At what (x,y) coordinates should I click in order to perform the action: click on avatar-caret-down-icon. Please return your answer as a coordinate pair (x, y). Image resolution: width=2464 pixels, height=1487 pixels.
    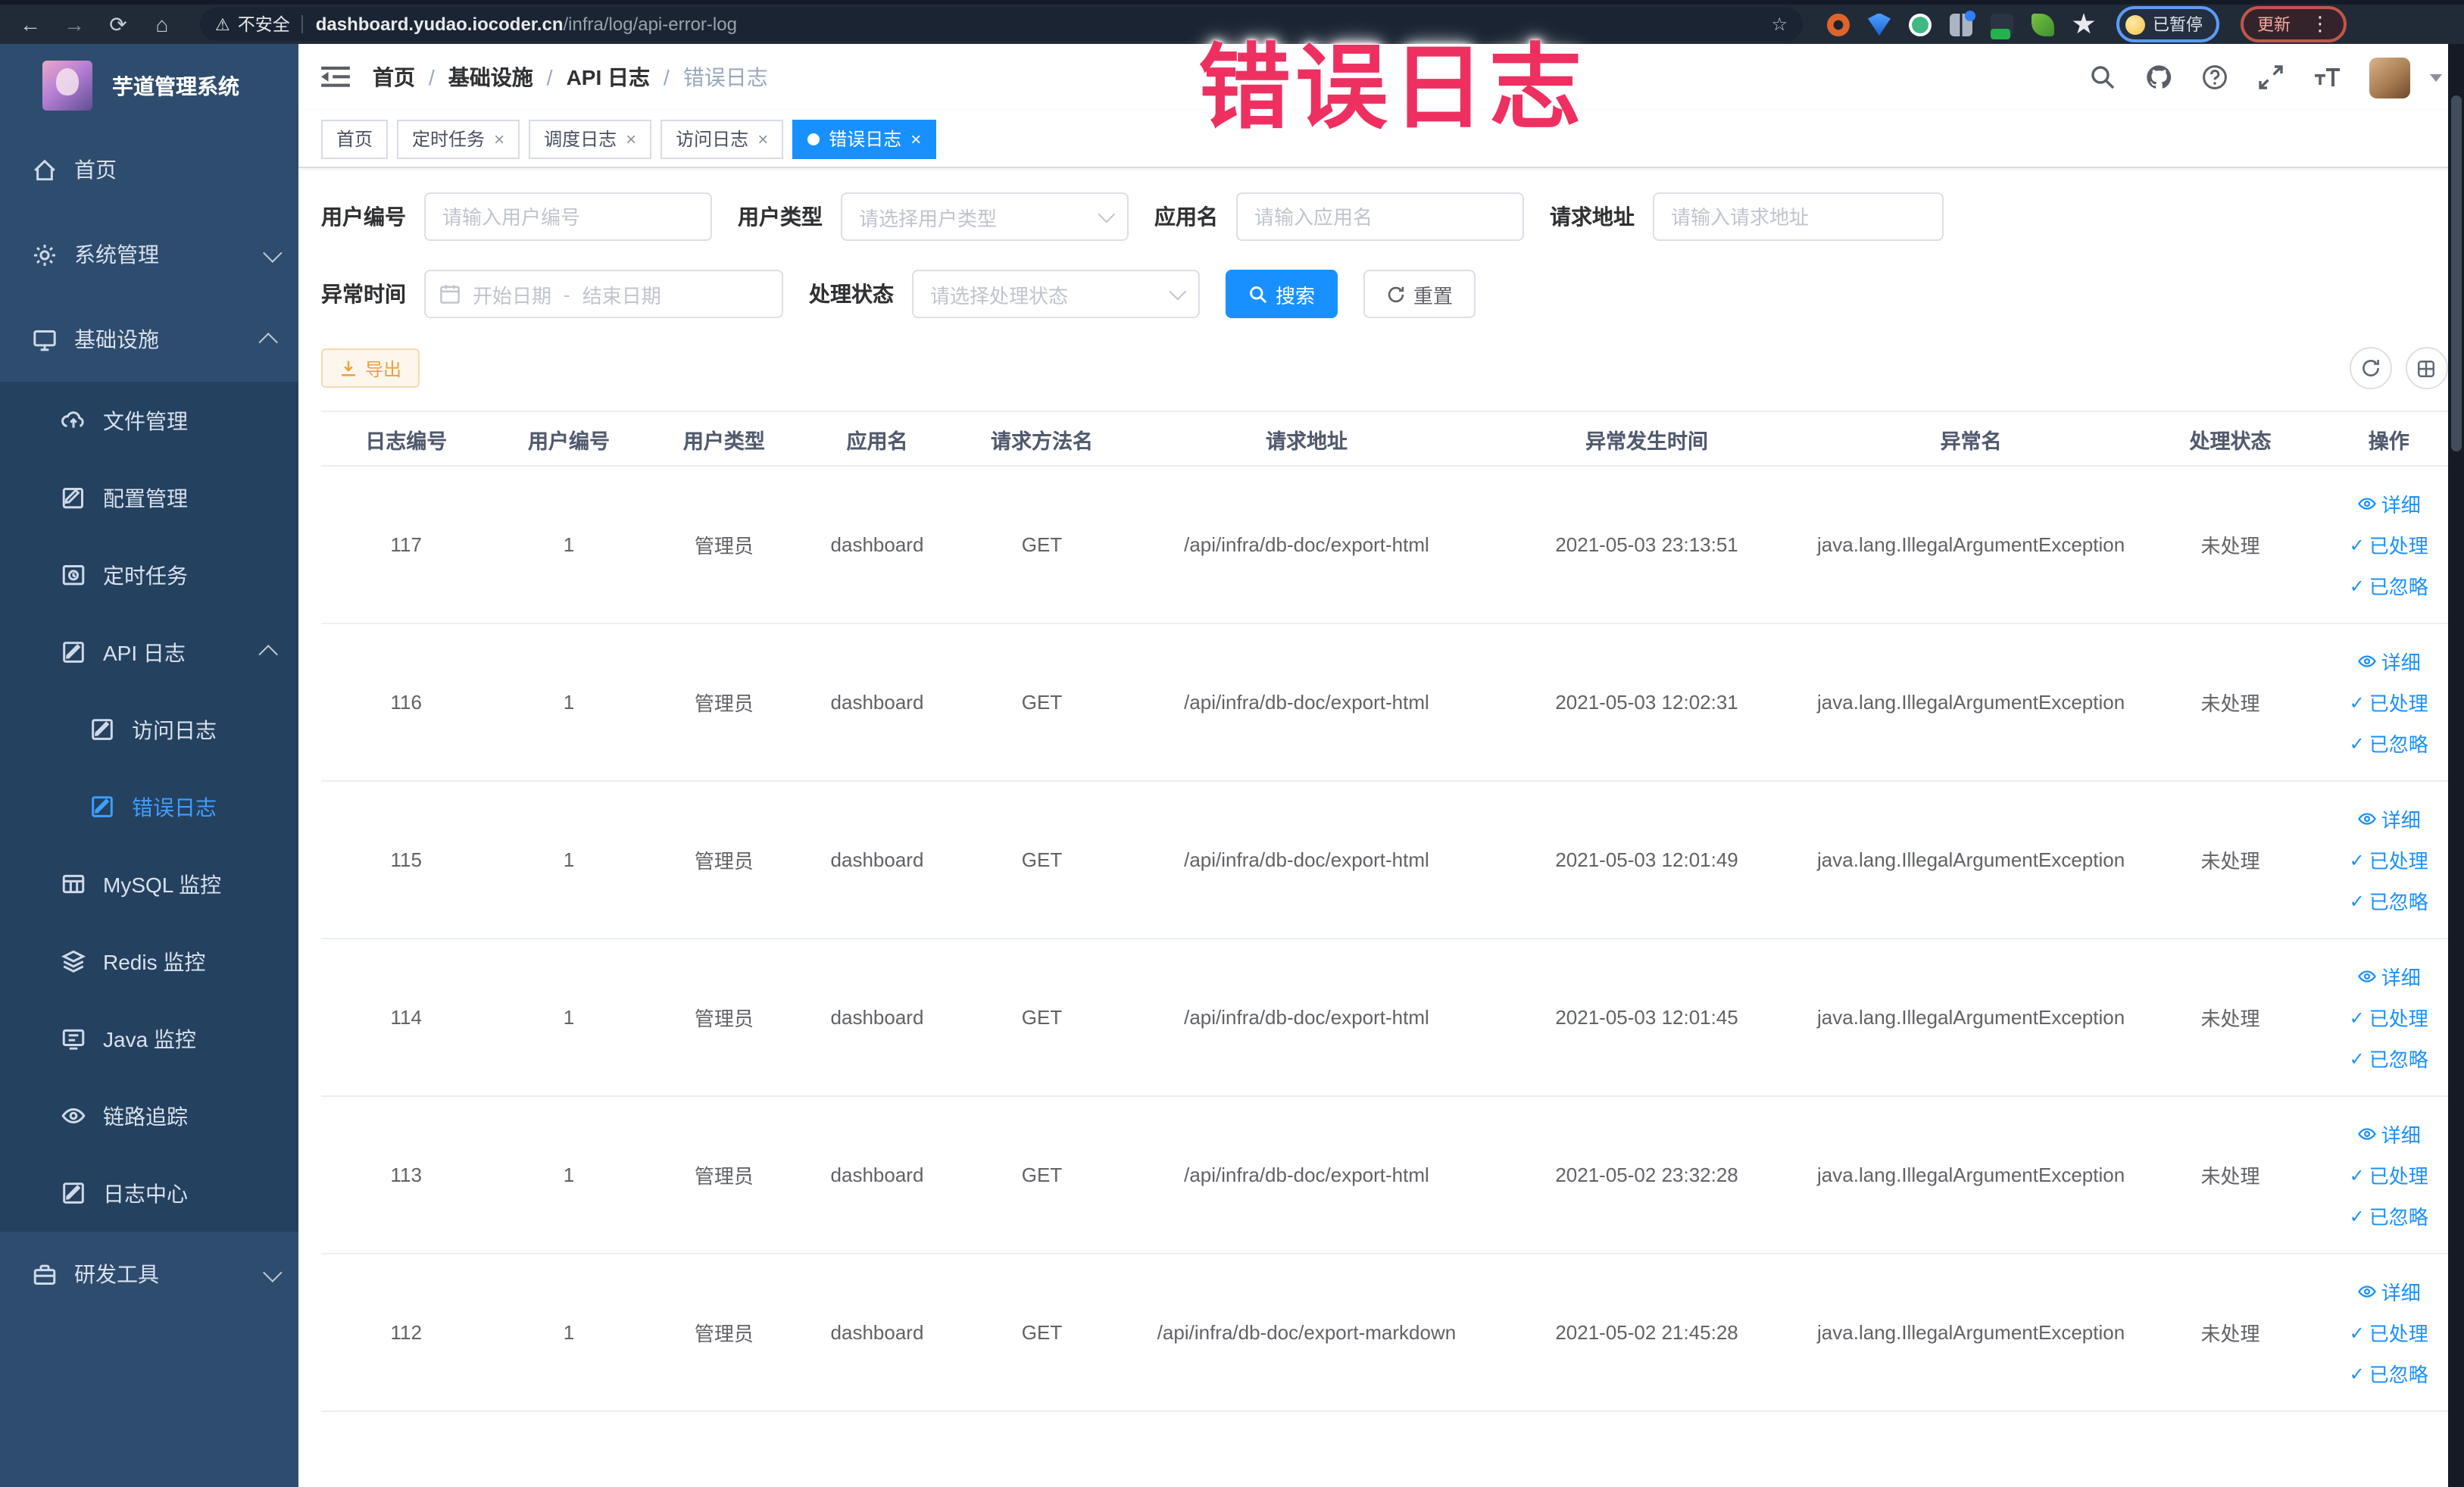
    Looking at the image, I should click on (2435, 77).